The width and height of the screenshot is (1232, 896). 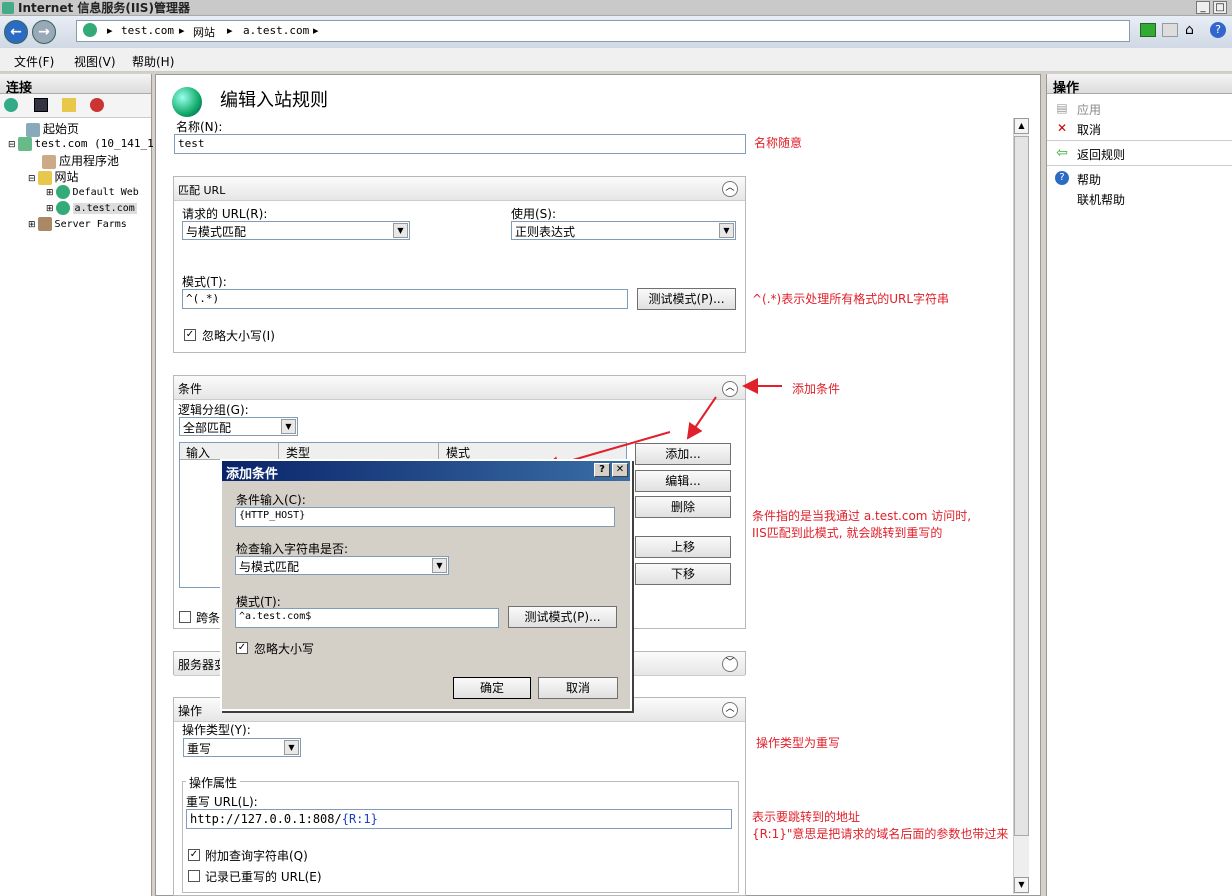 I want to click on annotation-action: 操作类型为重写, so click(x=798, y=743).